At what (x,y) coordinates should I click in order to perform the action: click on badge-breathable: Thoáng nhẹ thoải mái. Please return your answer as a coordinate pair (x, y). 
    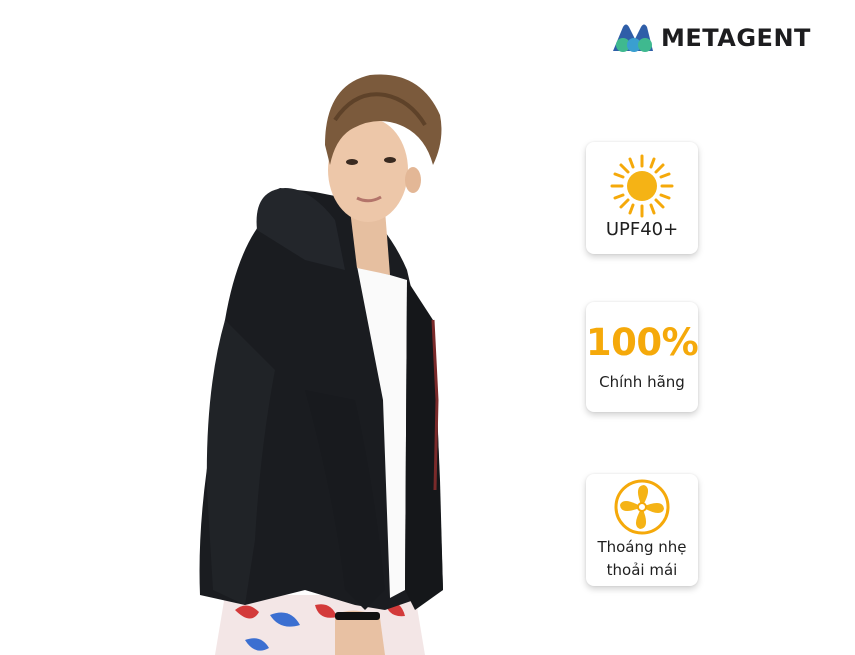
    Looking at the image, I should click on (642, 530).